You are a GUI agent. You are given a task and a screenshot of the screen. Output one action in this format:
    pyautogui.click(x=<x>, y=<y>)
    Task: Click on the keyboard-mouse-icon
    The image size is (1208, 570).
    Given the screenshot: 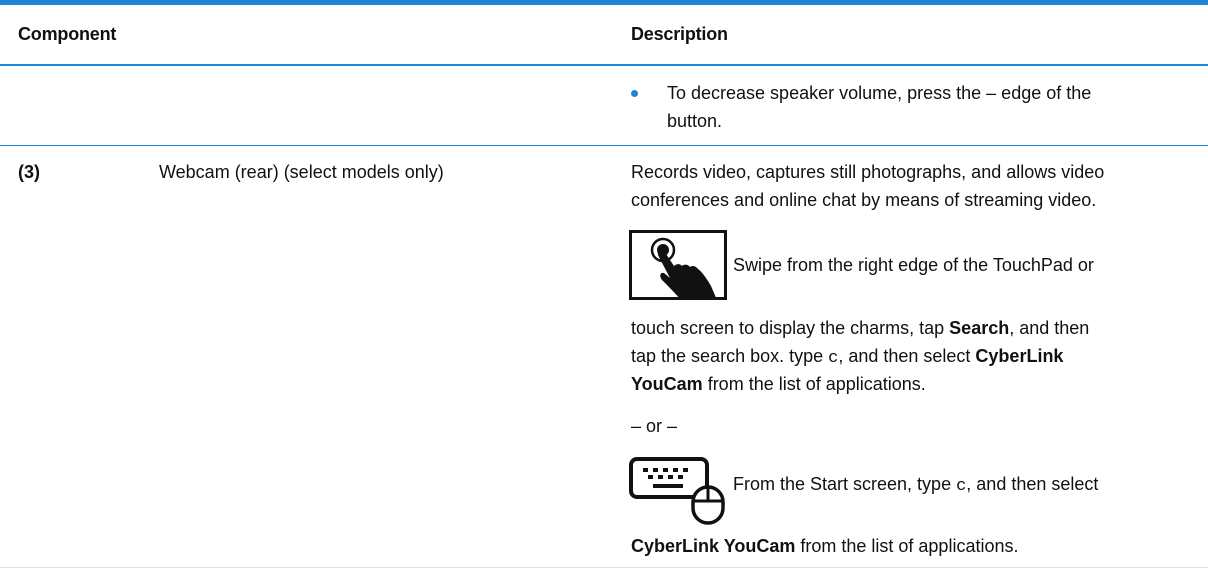 What is the action you would take?
    pyautogui.click(x=677, y=491)
    